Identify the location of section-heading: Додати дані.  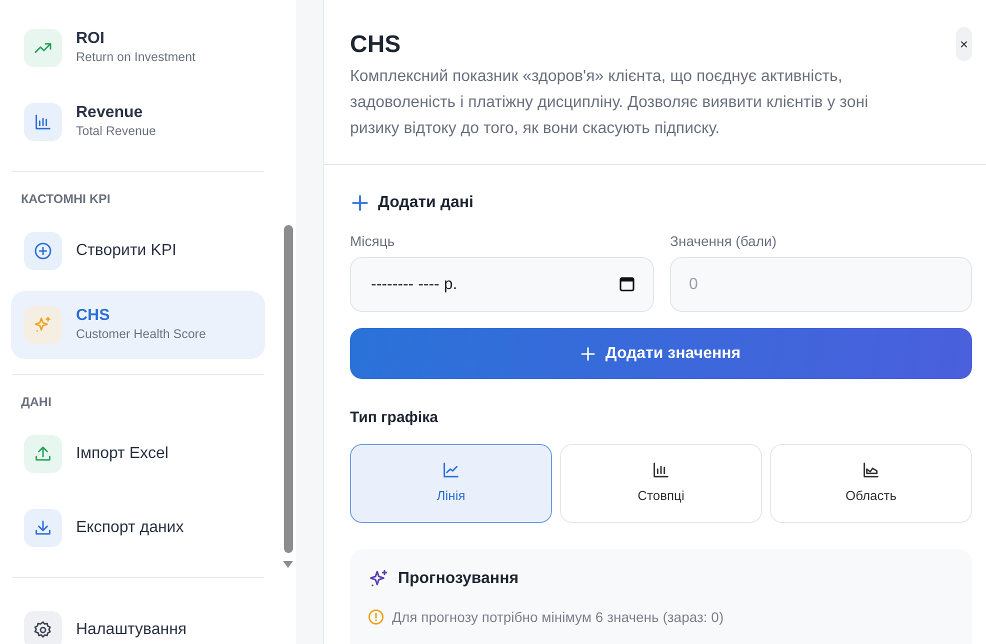
(426, 203).